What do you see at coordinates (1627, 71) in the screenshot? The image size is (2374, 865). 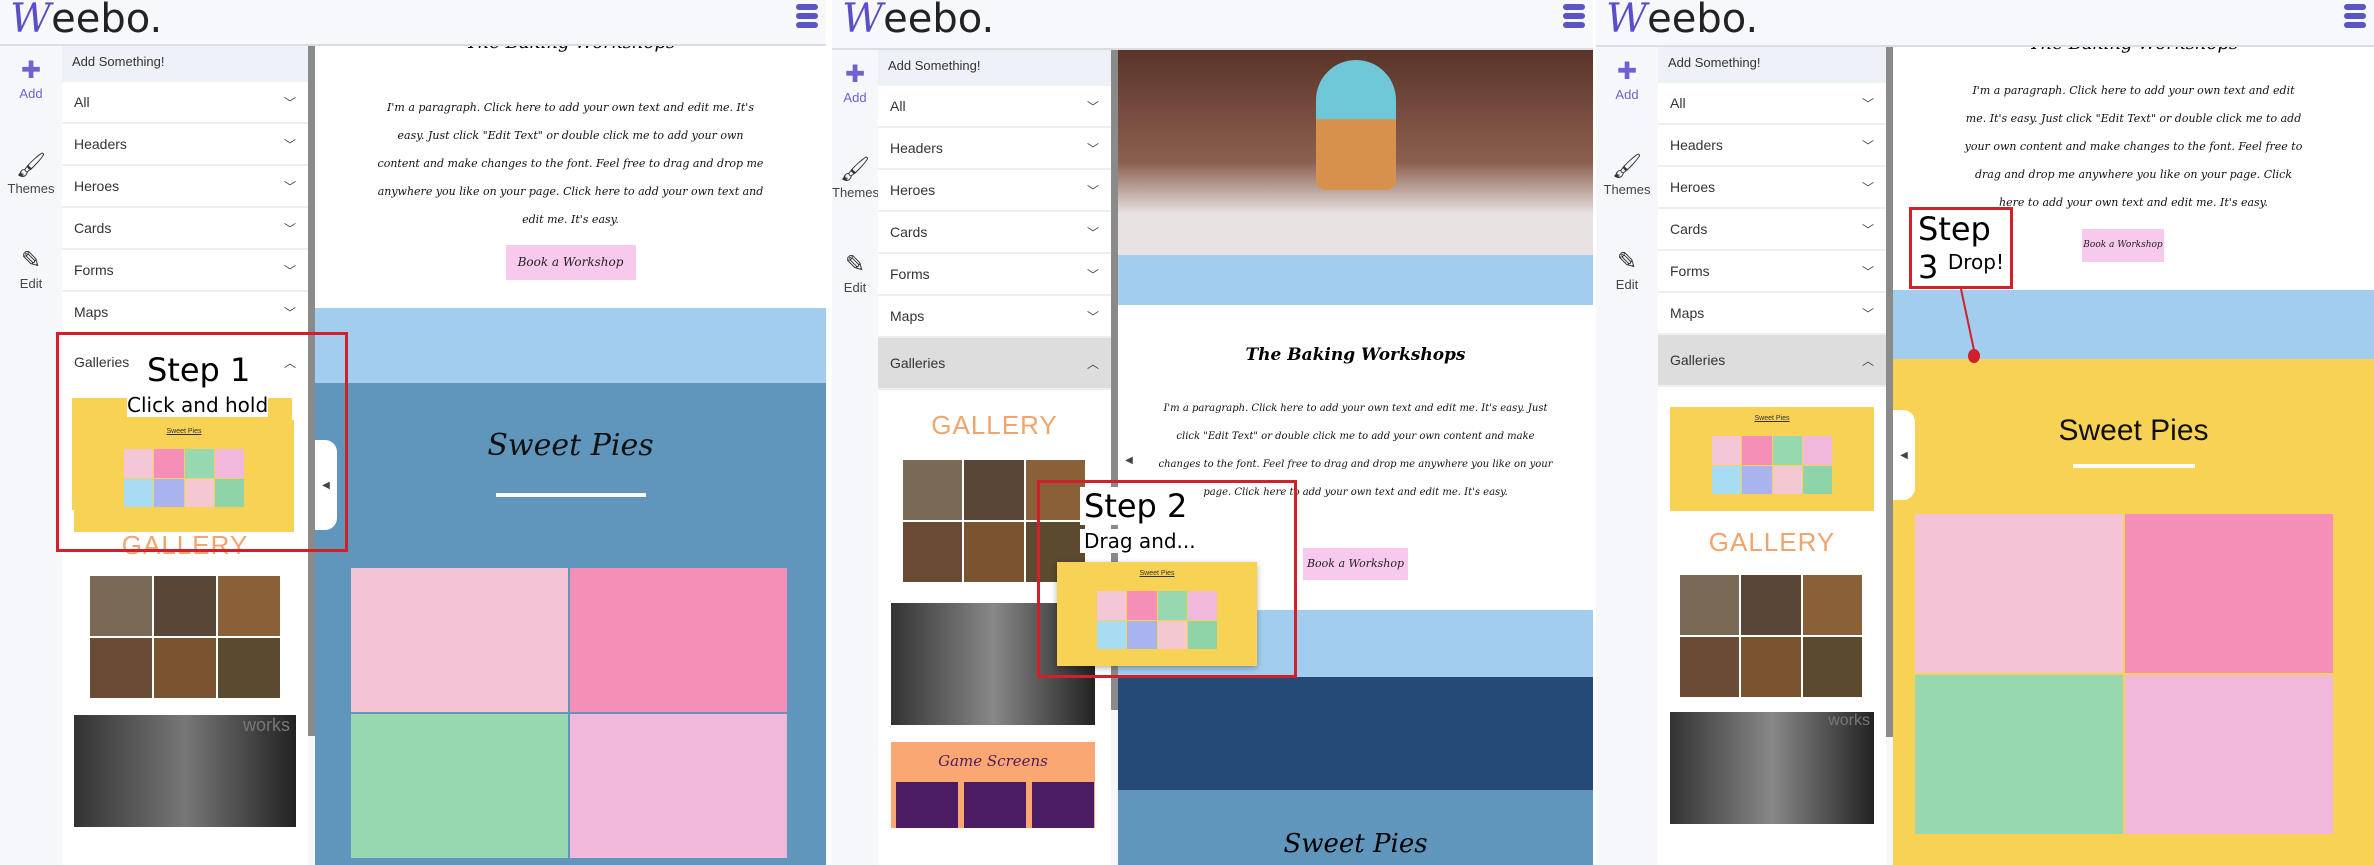 I see `plus-icon: ✚` at bounding box center [1627, 71].